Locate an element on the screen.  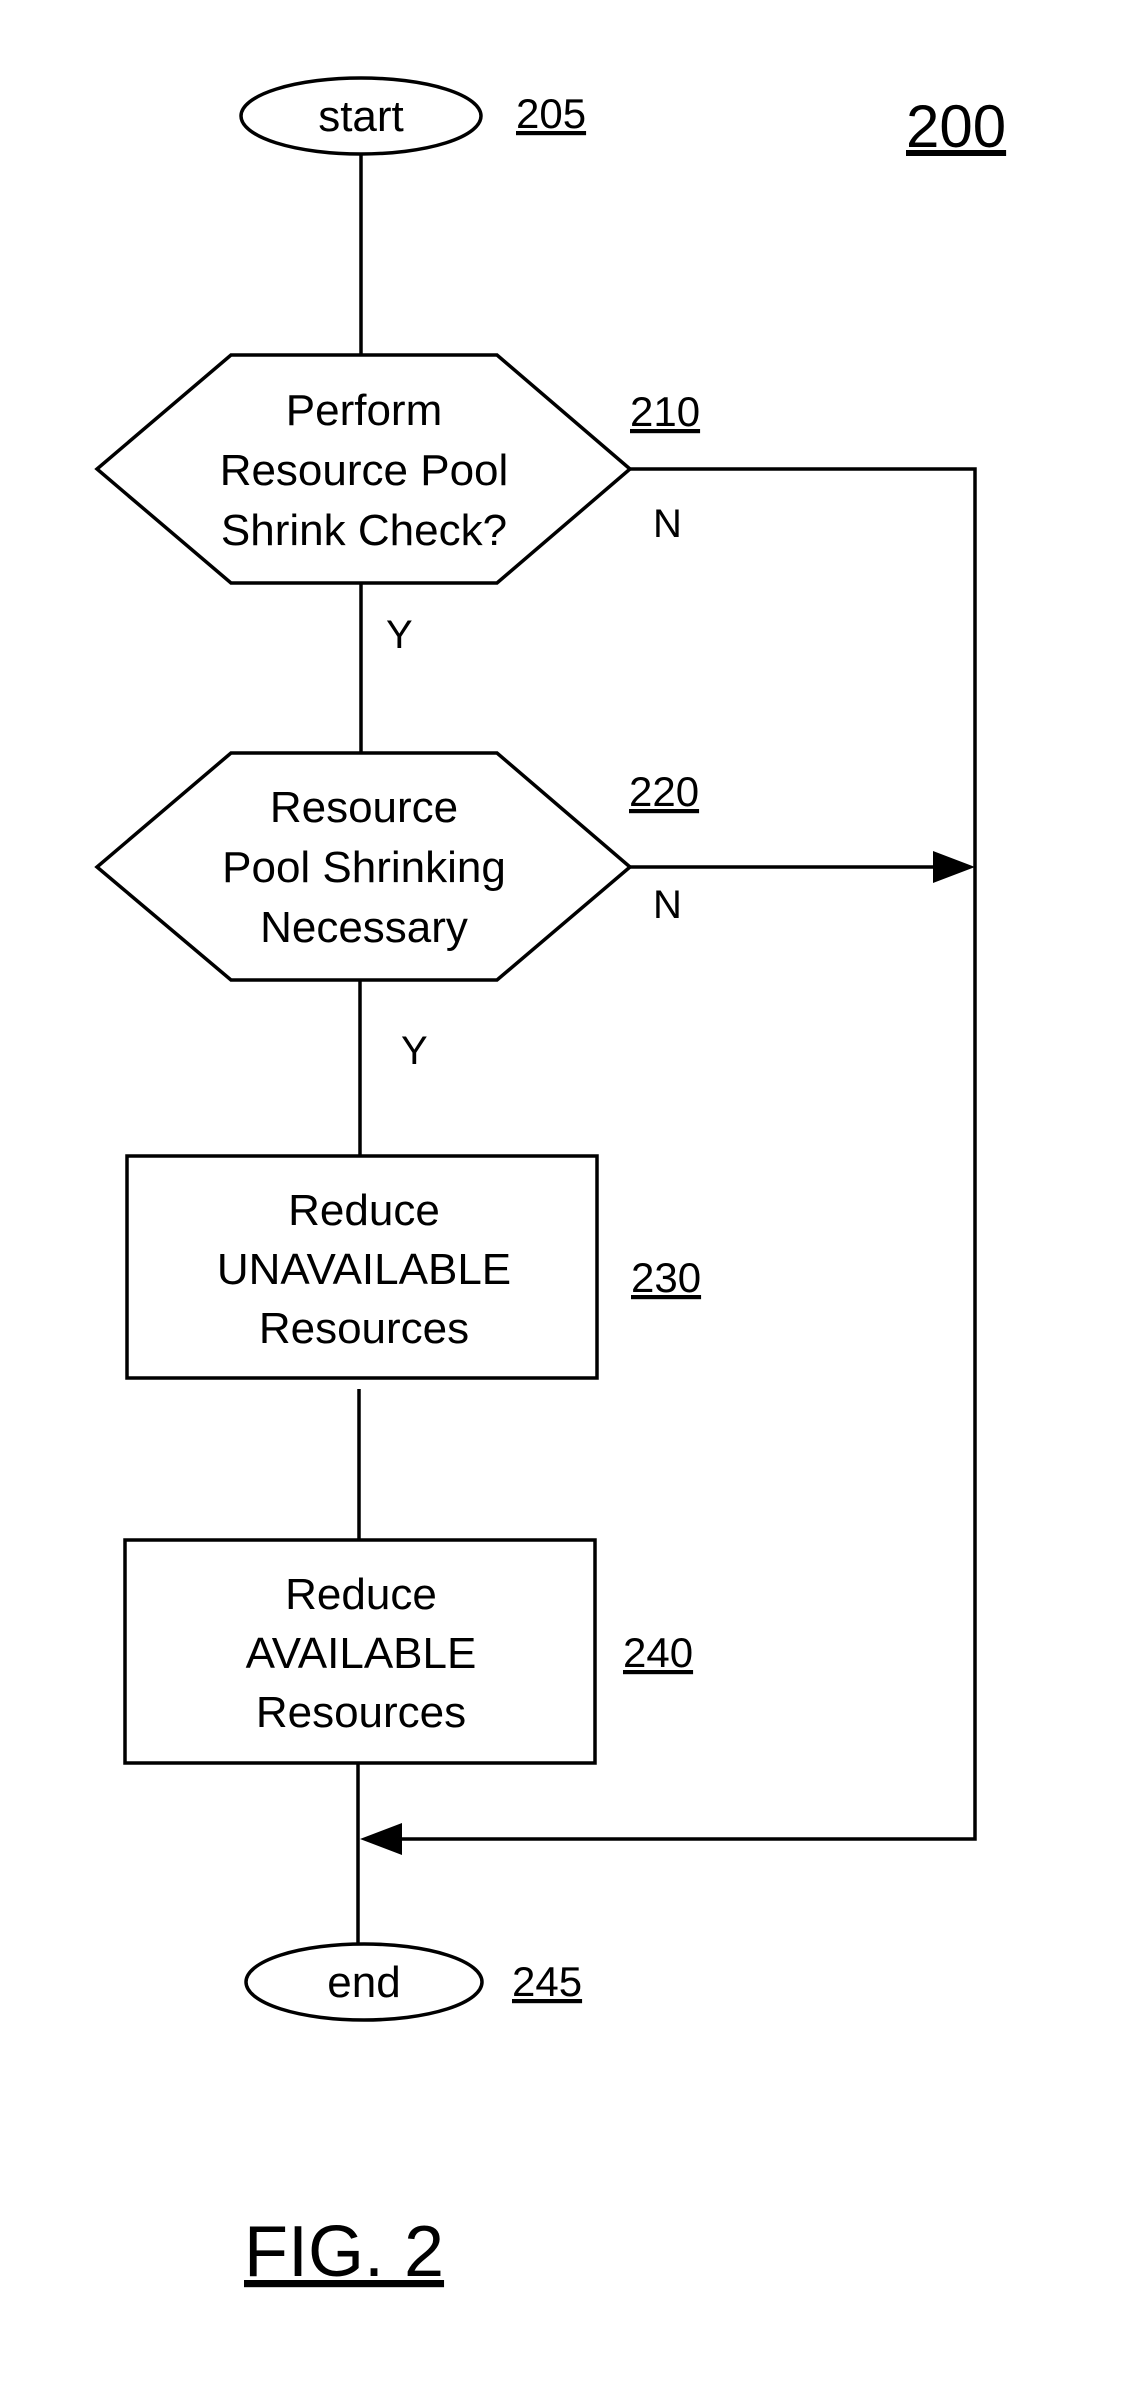
decision-210-line-3: Shrink Check? is located at coordinates (364, 530).